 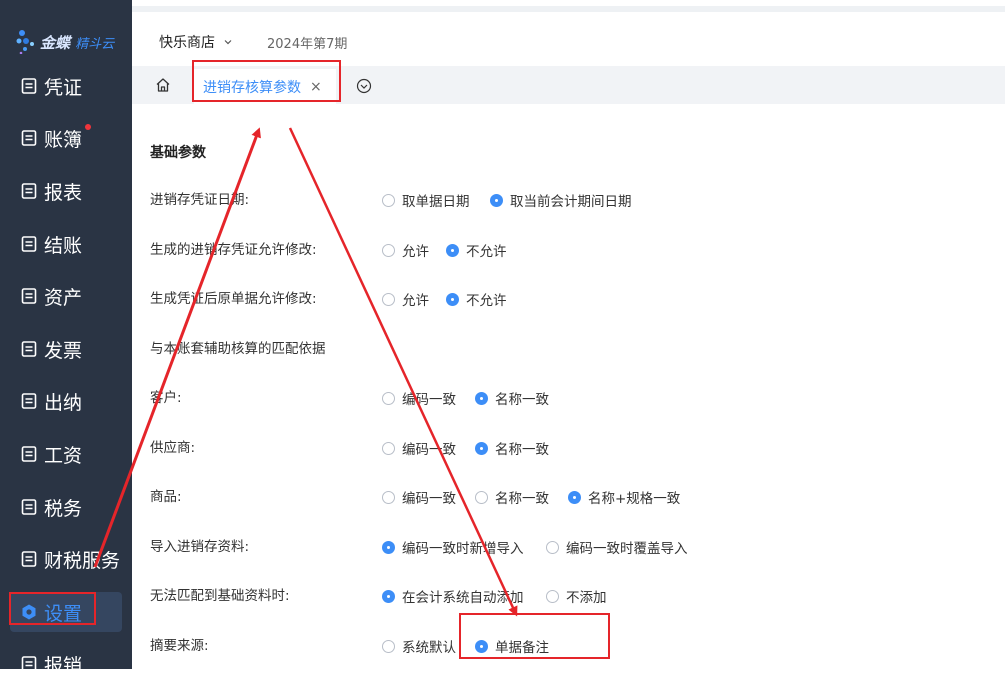 I want to click on sidebar-item-label: 结账, so click(x=63, y=245).